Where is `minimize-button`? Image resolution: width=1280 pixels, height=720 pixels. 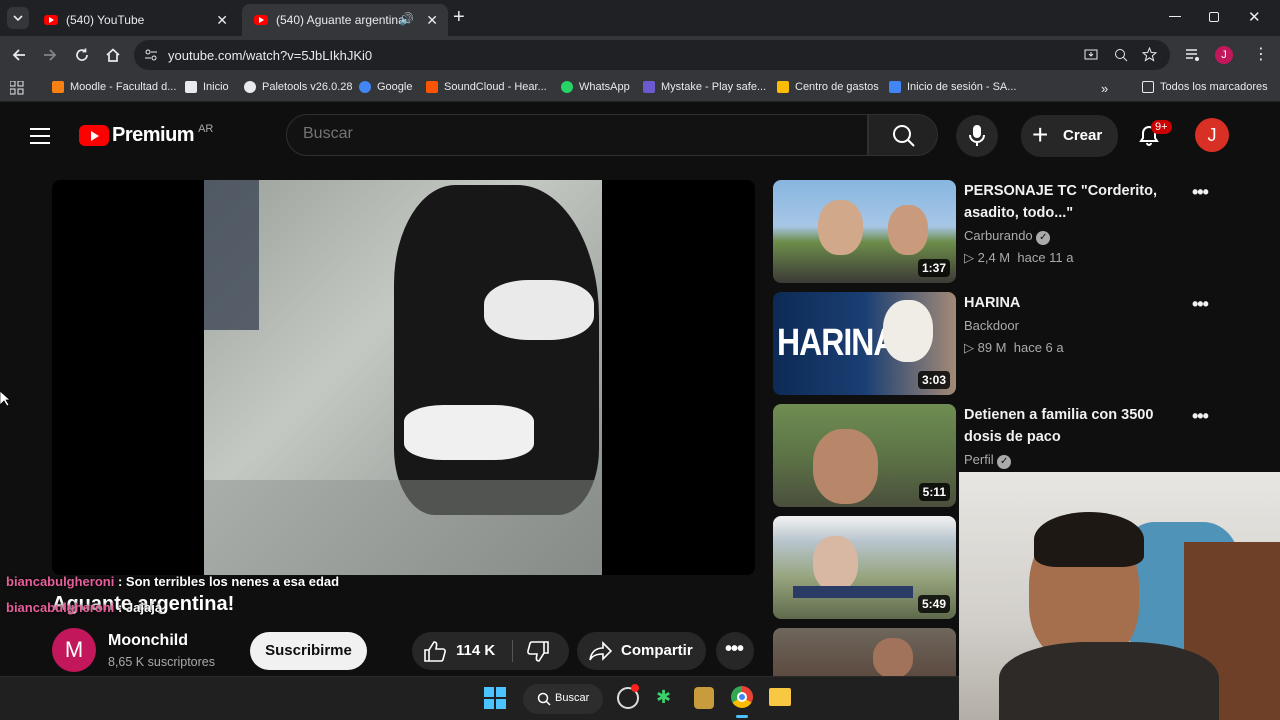
minimize-button is located at coordinates (1175, 16).